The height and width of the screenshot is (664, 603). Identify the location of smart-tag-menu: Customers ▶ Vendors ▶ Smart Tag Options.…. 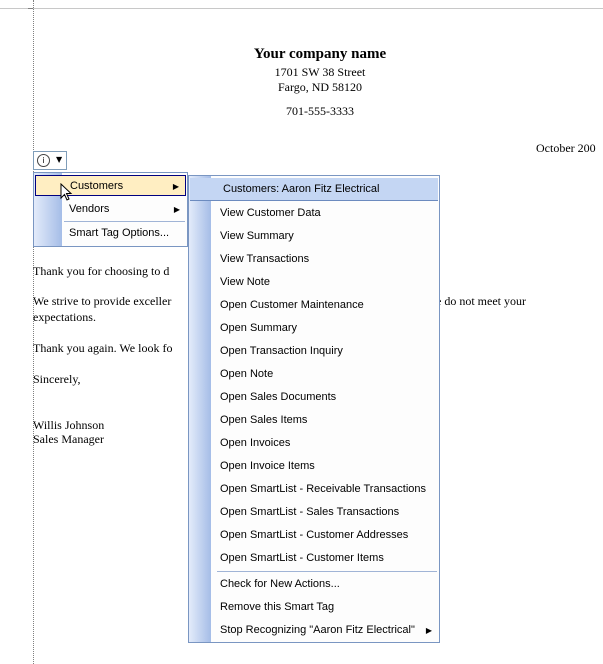
(110, 209).